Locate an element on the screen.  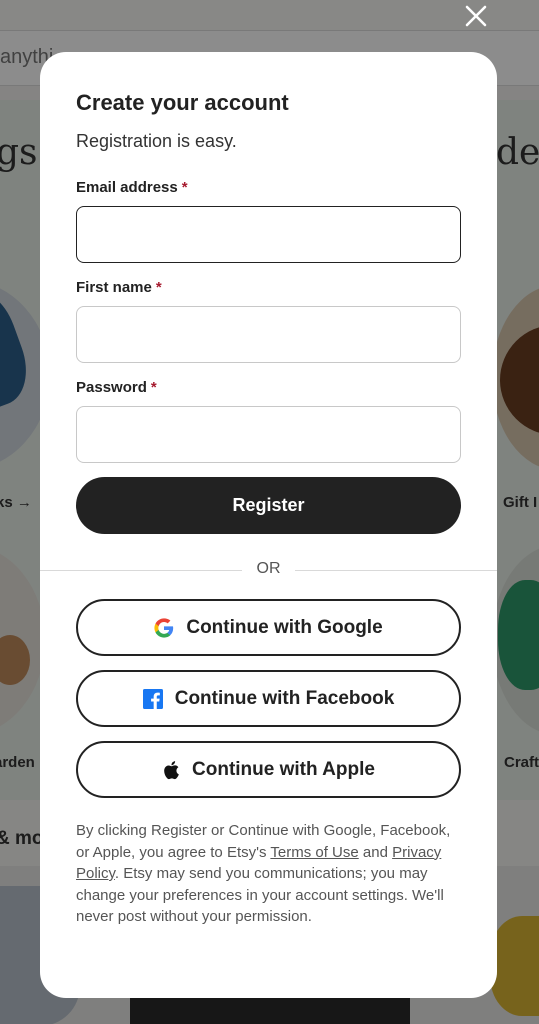
continue-with-google-button: Continue with Google is located at coordinates (268, 627).